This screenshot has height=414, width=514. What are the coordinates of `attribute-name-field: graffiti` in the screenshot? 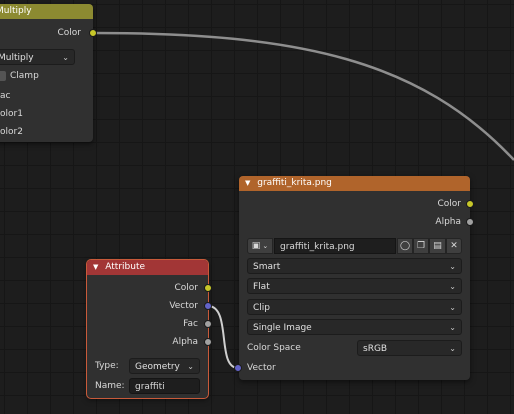 It's located at (164, 386).